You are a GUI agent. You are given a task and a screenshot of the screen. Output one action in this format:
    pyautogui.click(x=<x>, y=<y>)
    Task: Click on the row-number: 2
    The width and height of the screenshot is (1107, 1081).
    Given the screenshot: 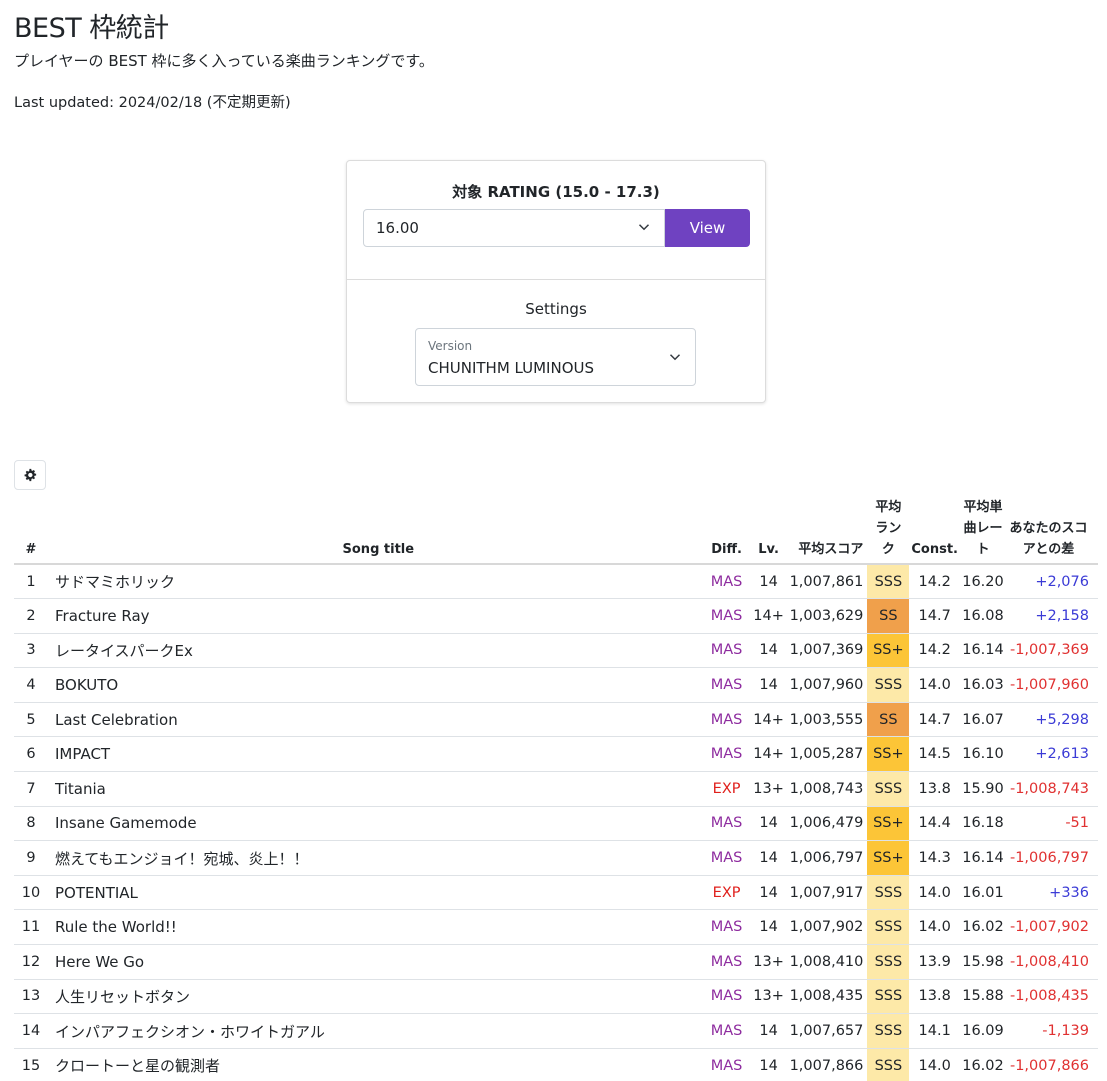 What is the action you would take?
    pyautogui.click(x=31, y=616)
    